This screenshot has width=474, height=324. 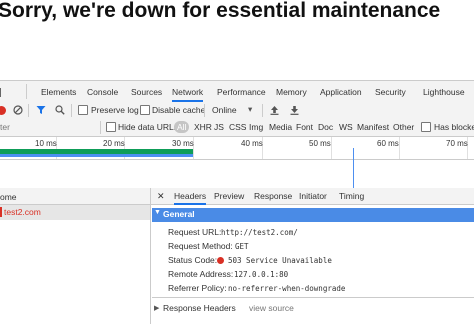 I want to click on filter-type-doc: Doc, so click(x=325, y=127).